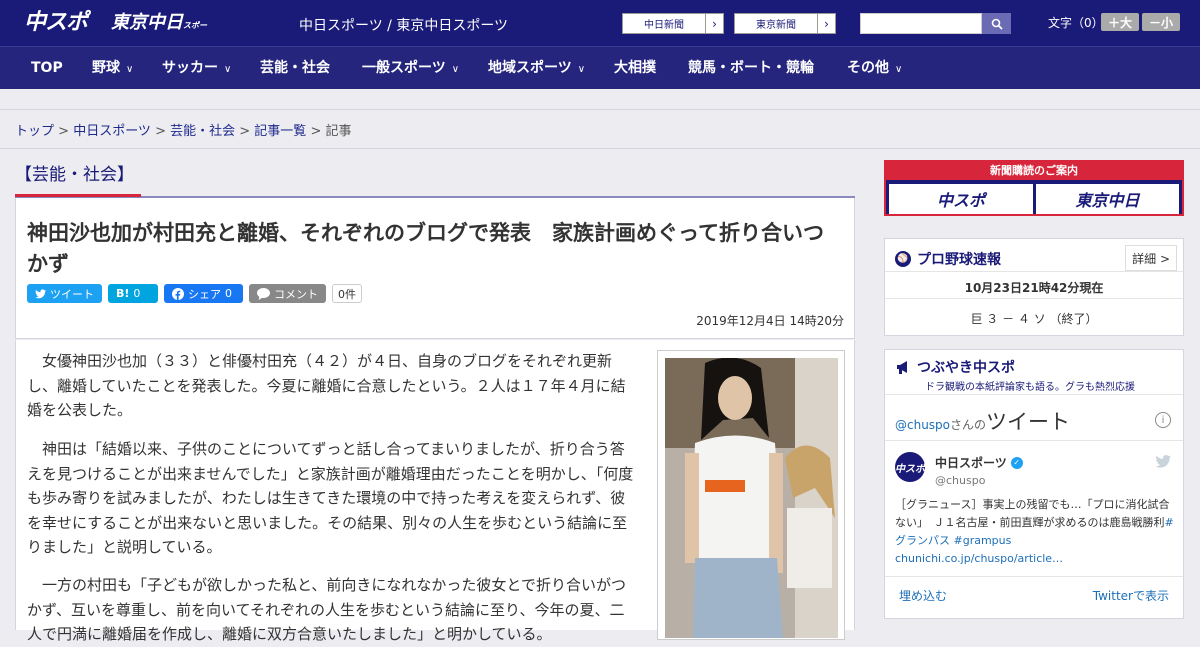  What do you see at coordinates (1151, 258) in the screenshot?
I see `baseball-details-button: 詳細 >` at bounding box center [1151, 258].